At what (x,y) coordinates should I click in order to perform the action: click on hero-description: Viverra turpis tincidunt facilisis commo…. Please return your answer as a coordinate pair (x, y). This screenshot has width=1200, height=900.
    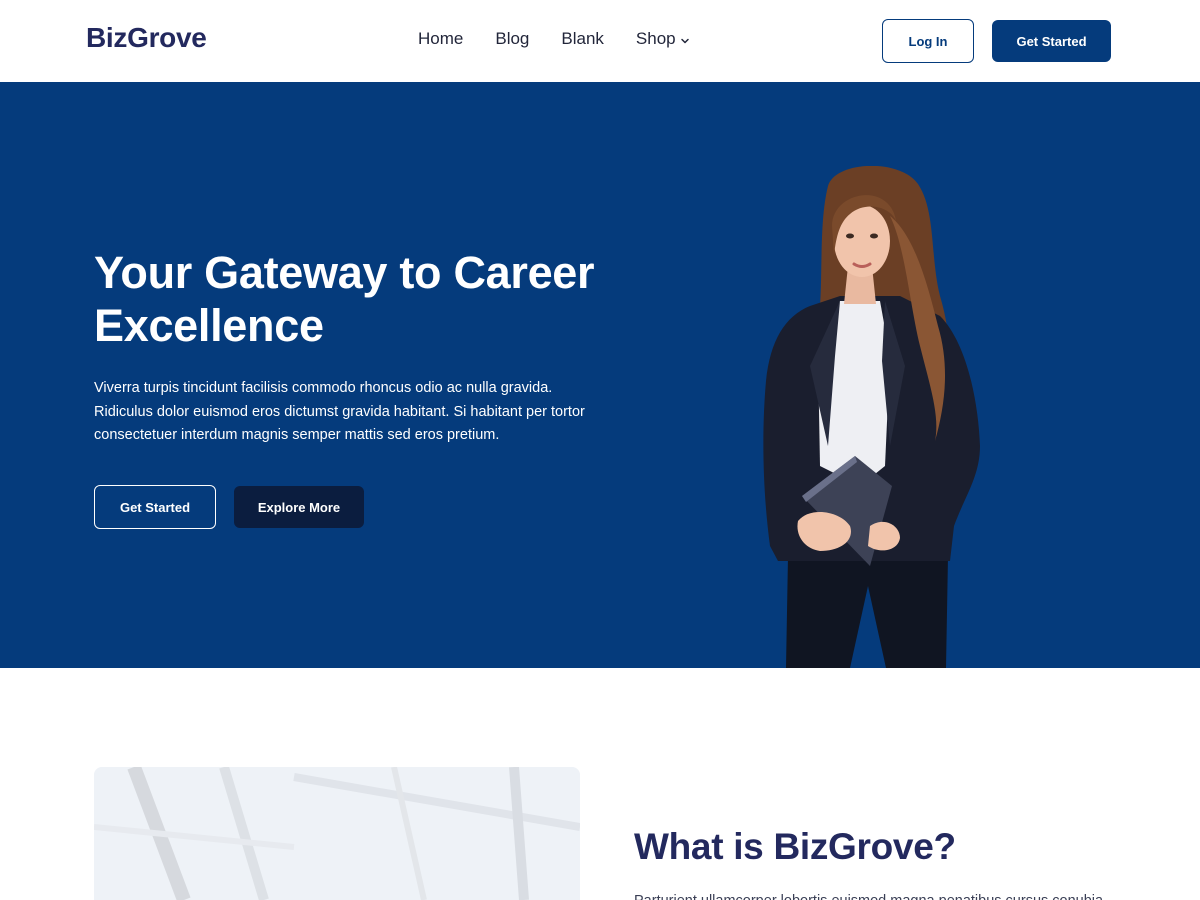
    Looking at the image, I should click on (339, 411).